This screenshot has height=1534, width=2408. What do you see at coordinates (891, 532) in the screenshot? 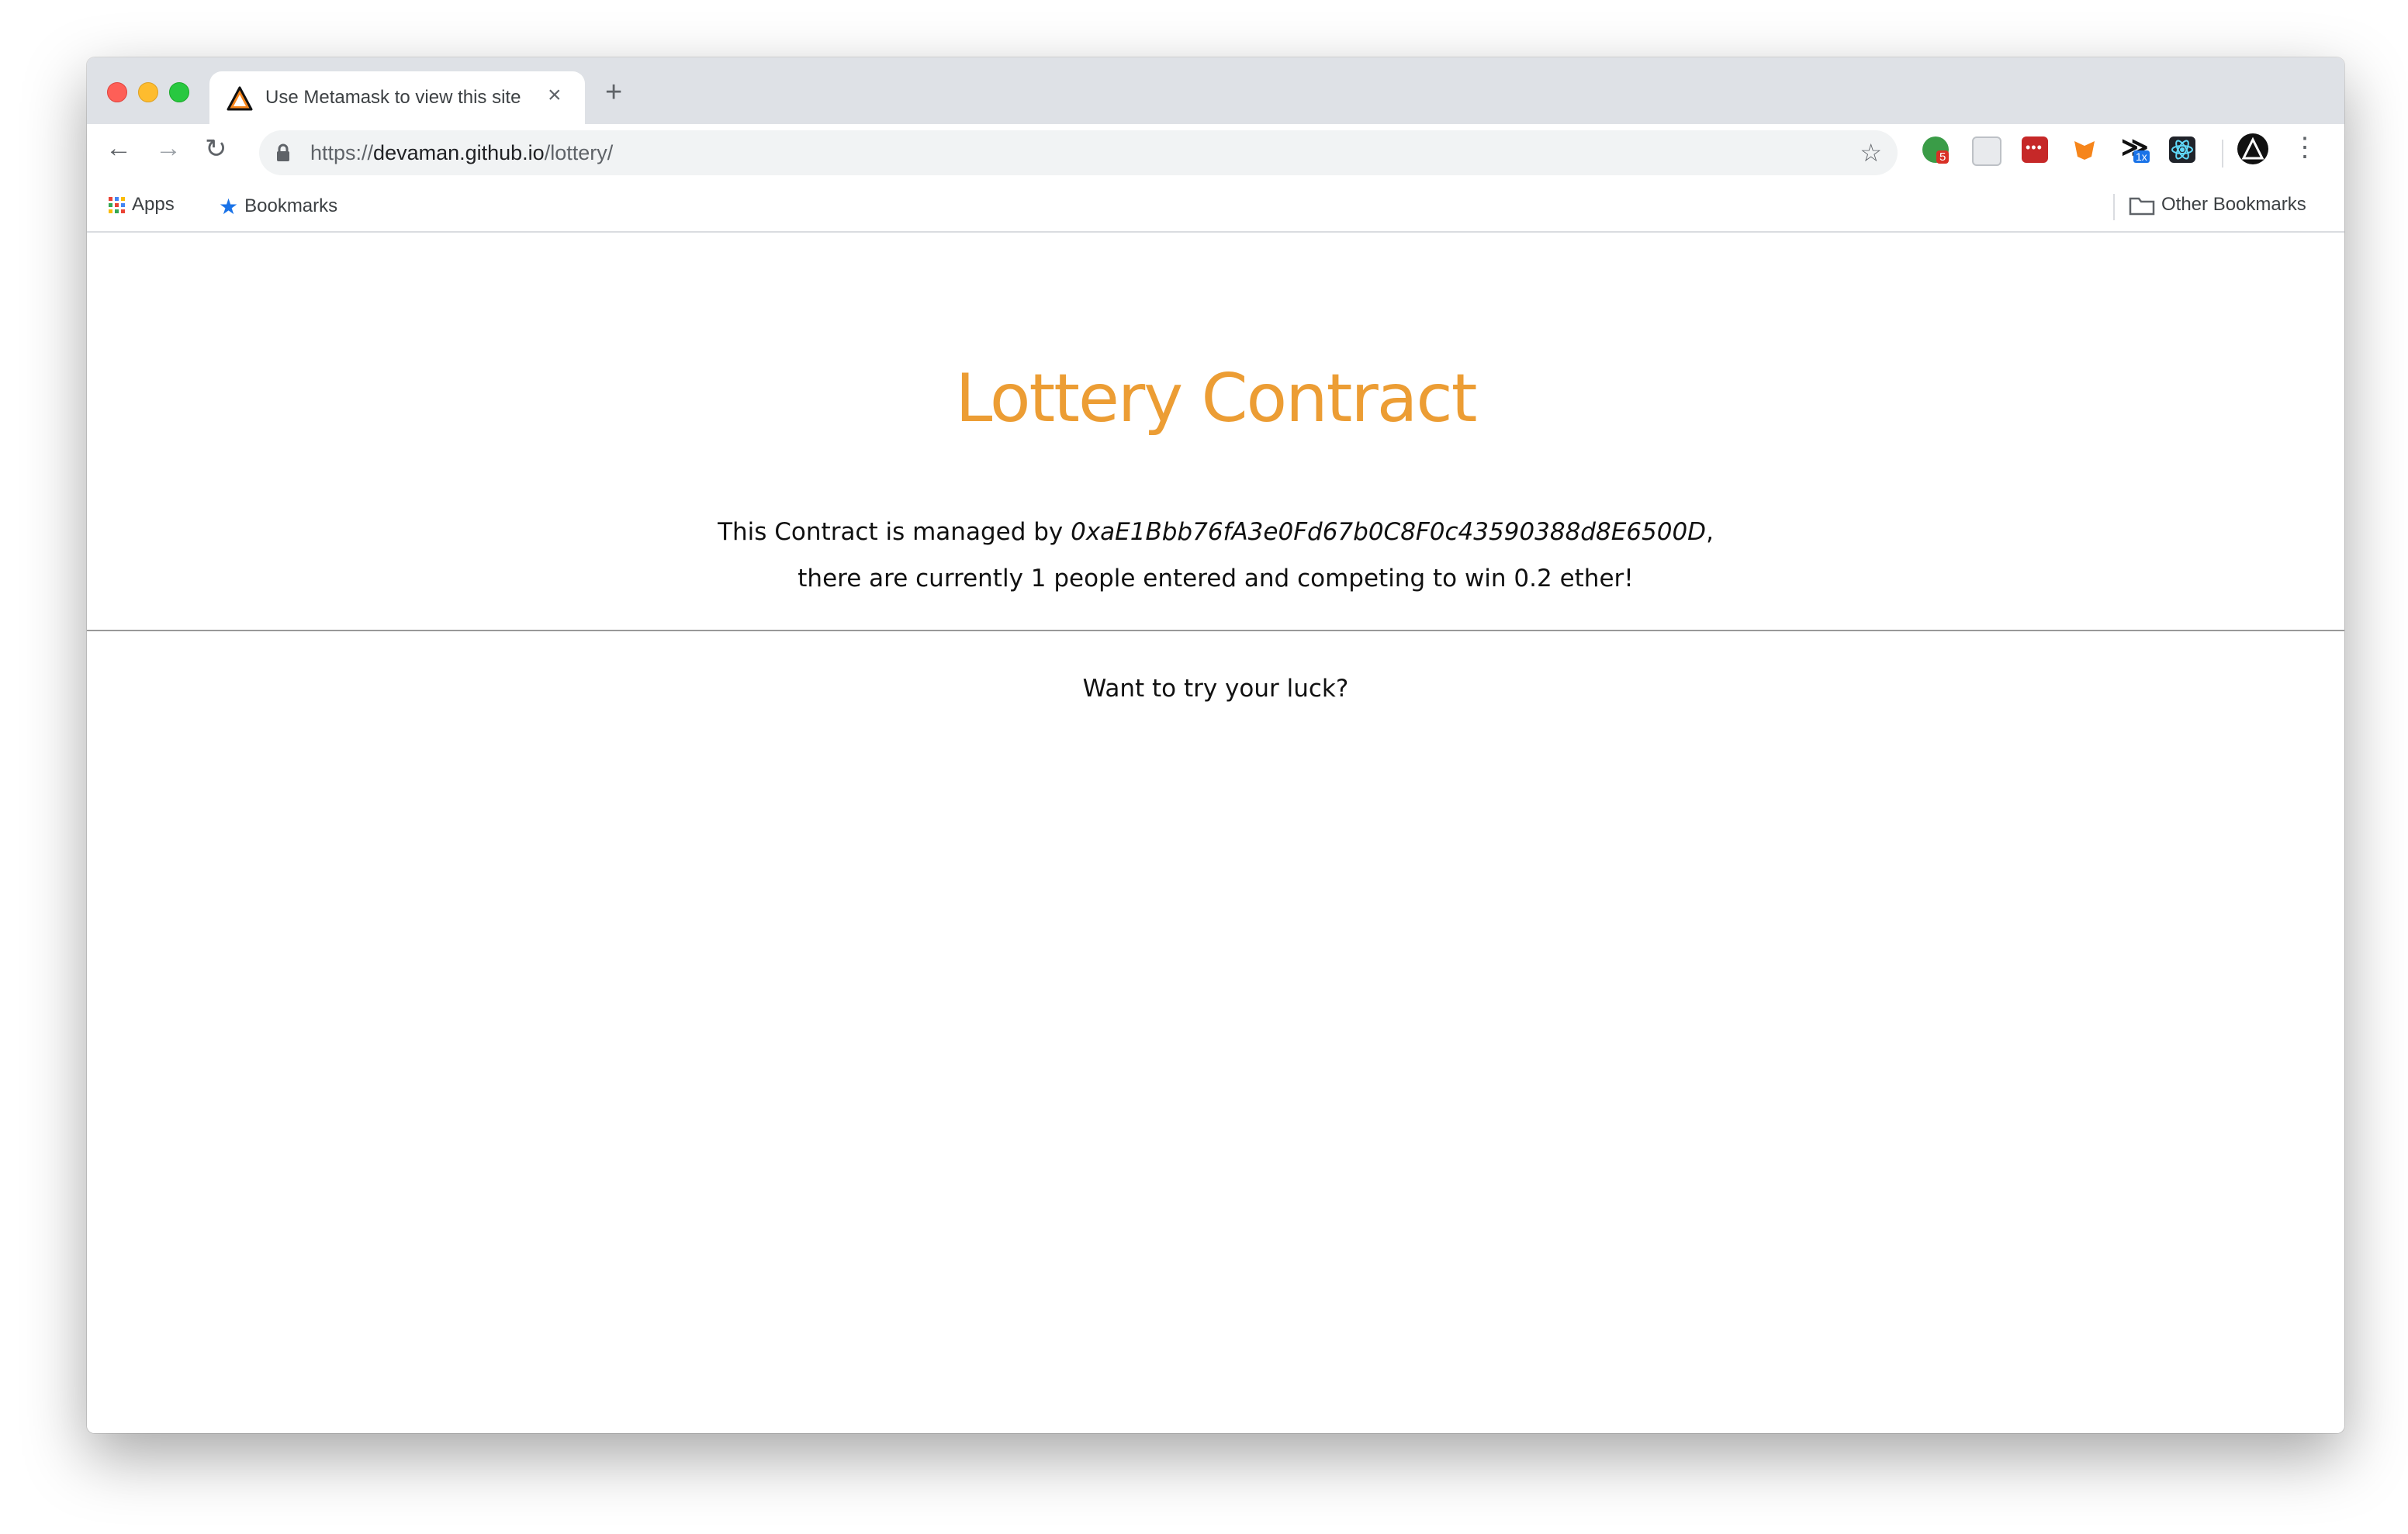
I see `manager-prefix: This Contract is managed by` at bounding box center [891, 532].